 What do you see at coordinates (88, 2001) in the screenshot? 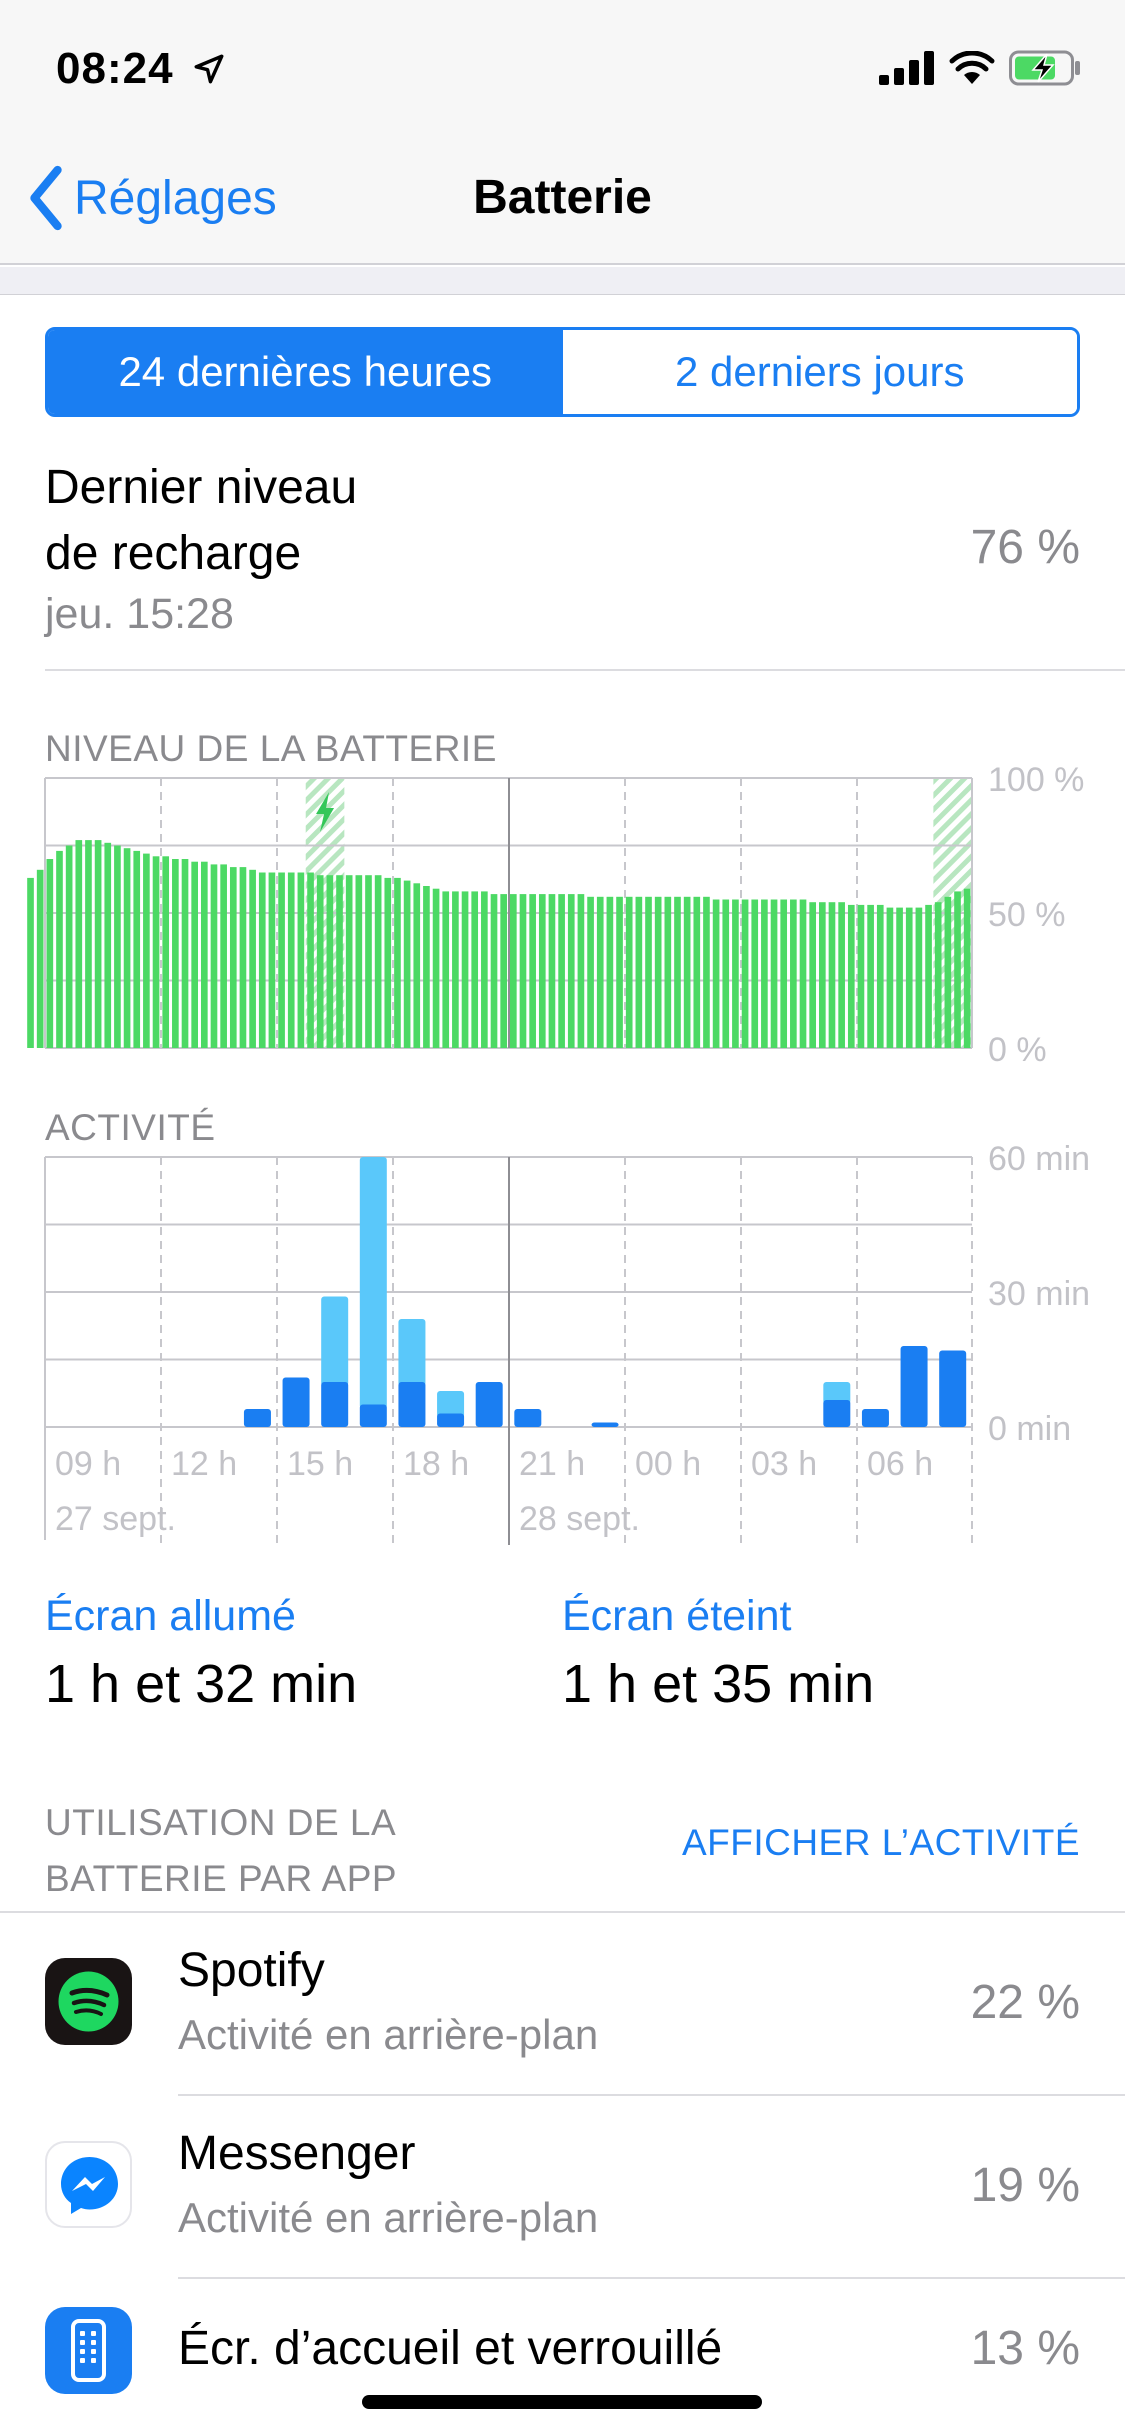
I see `spotify-icon` at bounding box center [88, 2001].